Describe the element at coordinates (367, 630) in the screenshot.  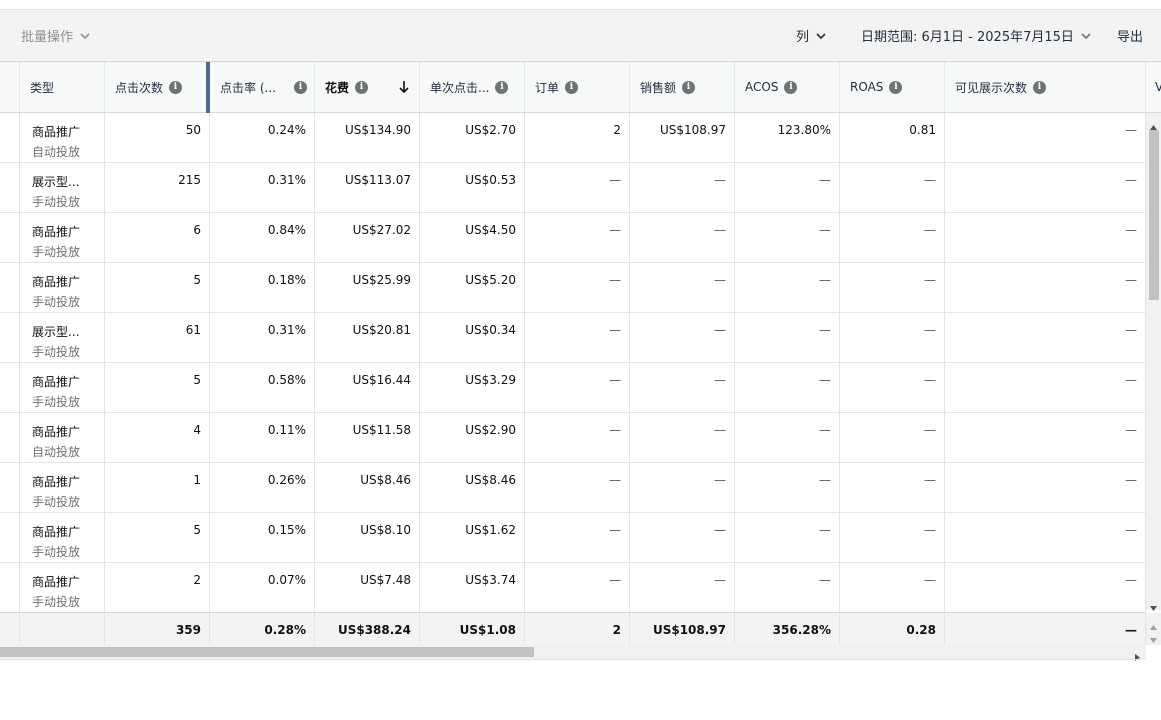
I see `total-spend: US$388.24` at that location.